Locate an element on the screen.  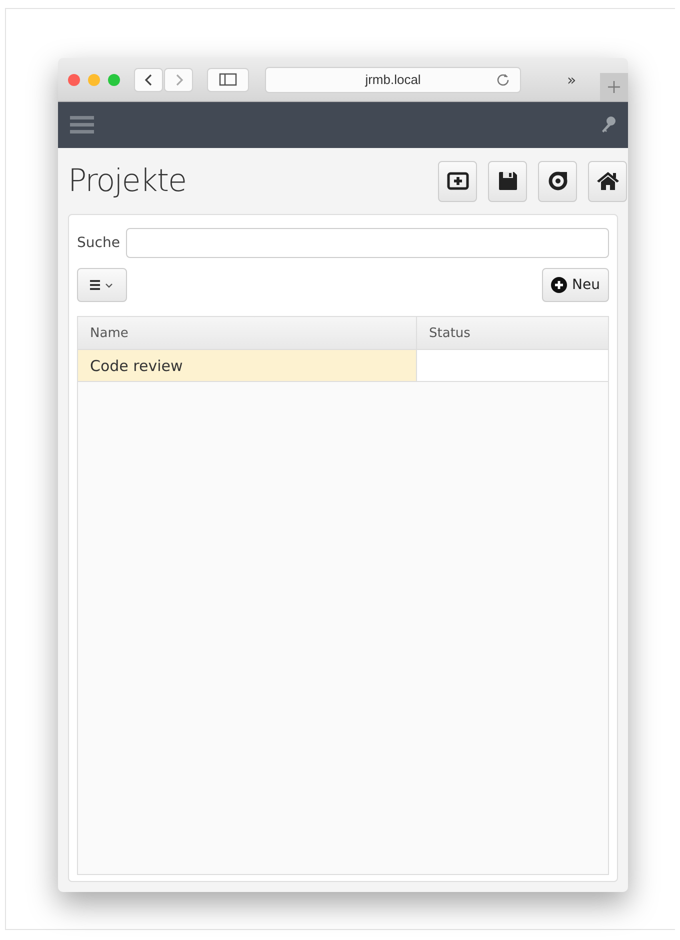
address-bar: jrmb.local is located at coordinates (393, 79).